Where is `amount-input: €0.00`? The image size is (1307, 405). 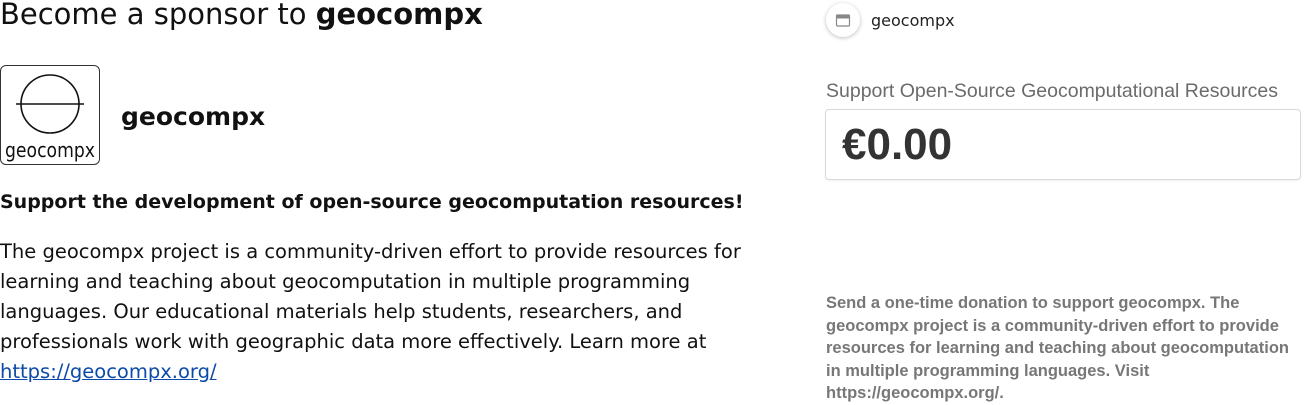
amount-input: €0.00 is located at coordinates (1063, 144).